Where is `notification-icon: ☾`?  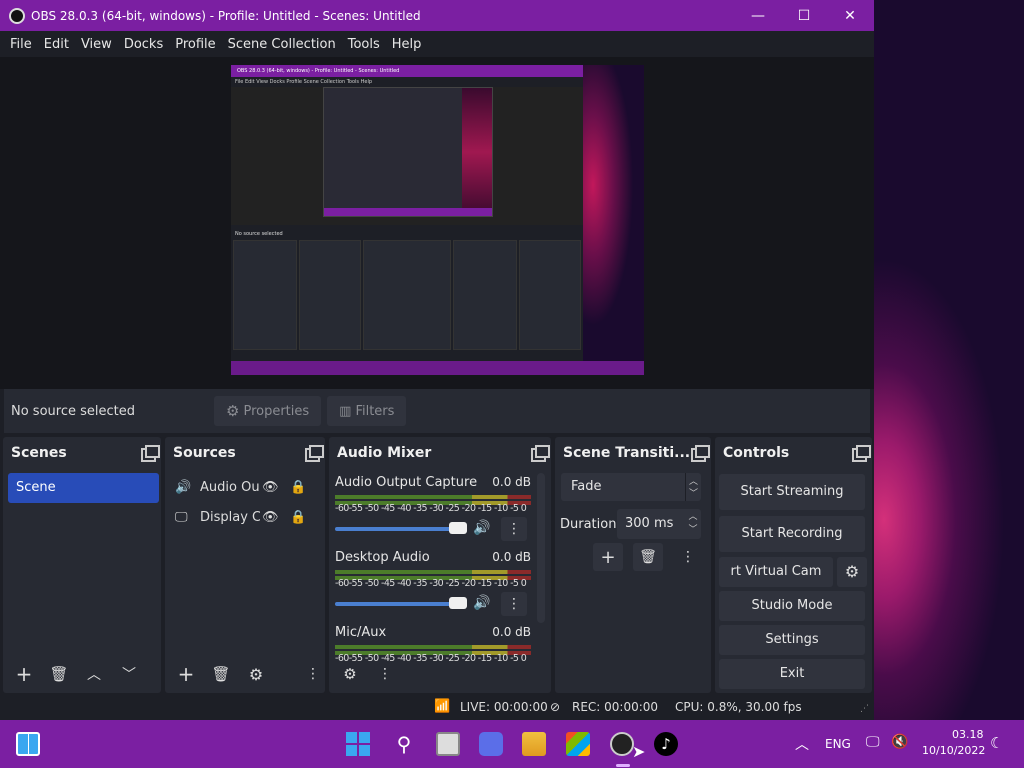
notification-icon: ☾ is located at coordinates (996, 743).